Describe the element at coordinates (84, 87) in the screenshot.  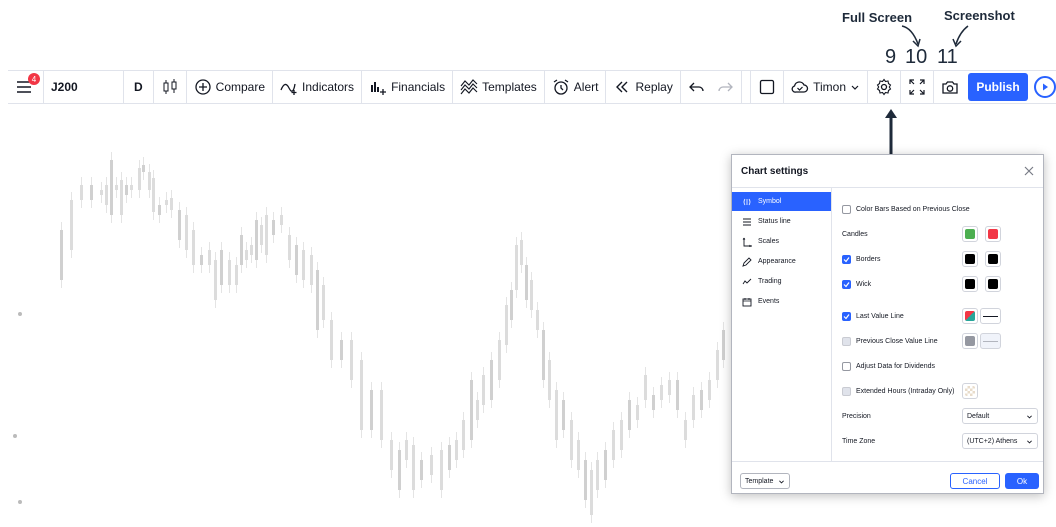
I see `symbol-search-button: J200` at that location.